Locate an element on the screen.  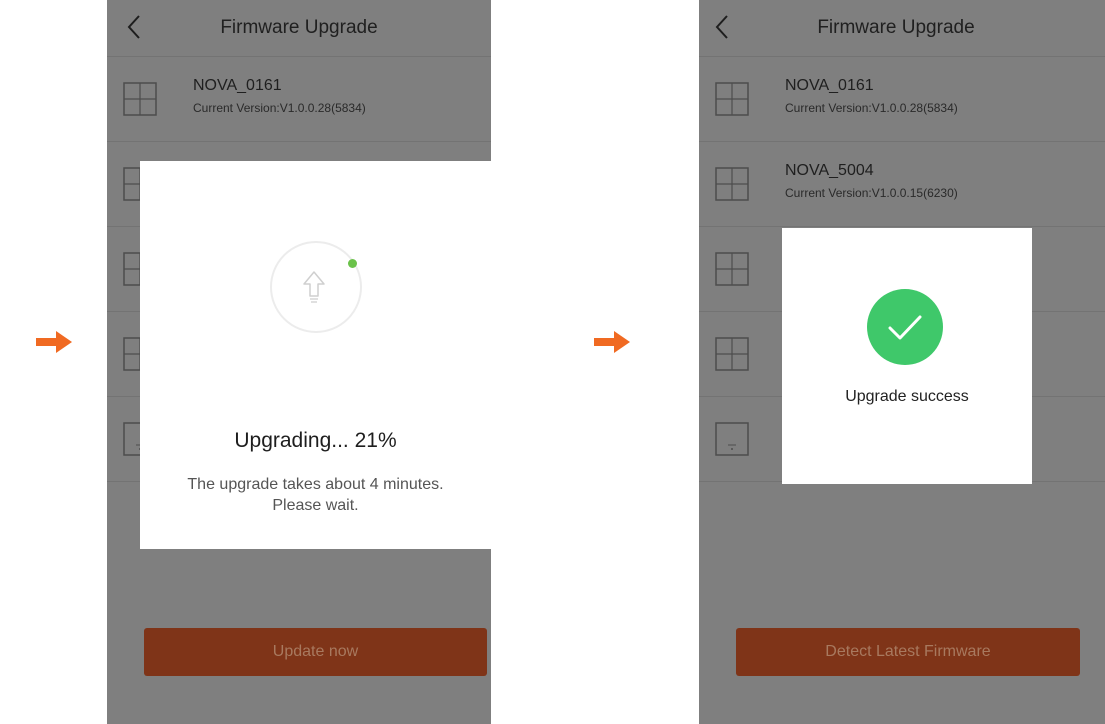
upload-arrow-icon is located at coordinates (314, 287).